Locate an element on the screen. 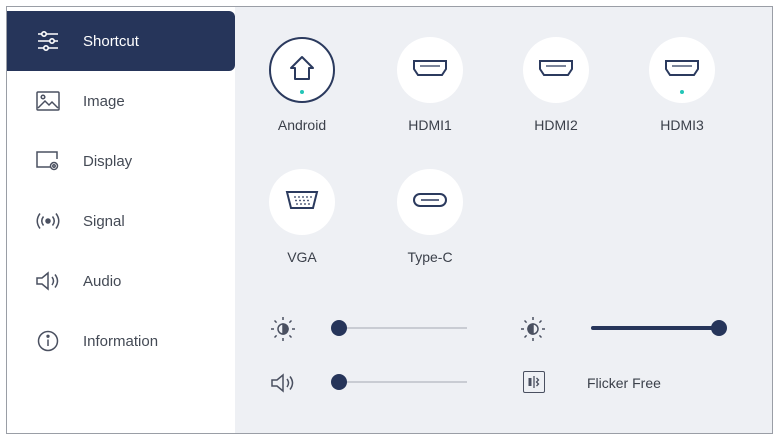 This screenshot has width=779, height=440. source-android-button: Android is located at coordinates (302, 92).